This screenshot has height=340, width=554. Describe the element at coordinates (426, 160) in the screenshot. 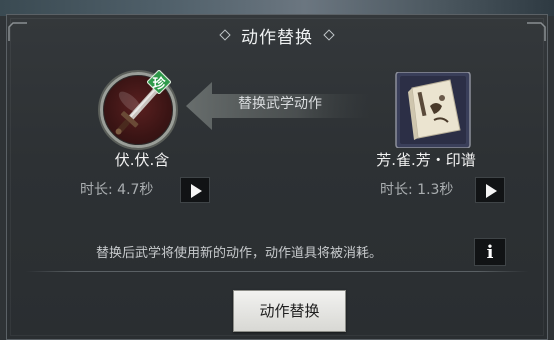

I see `new-move-name: 芳.雀.芳・印谱` at that location.